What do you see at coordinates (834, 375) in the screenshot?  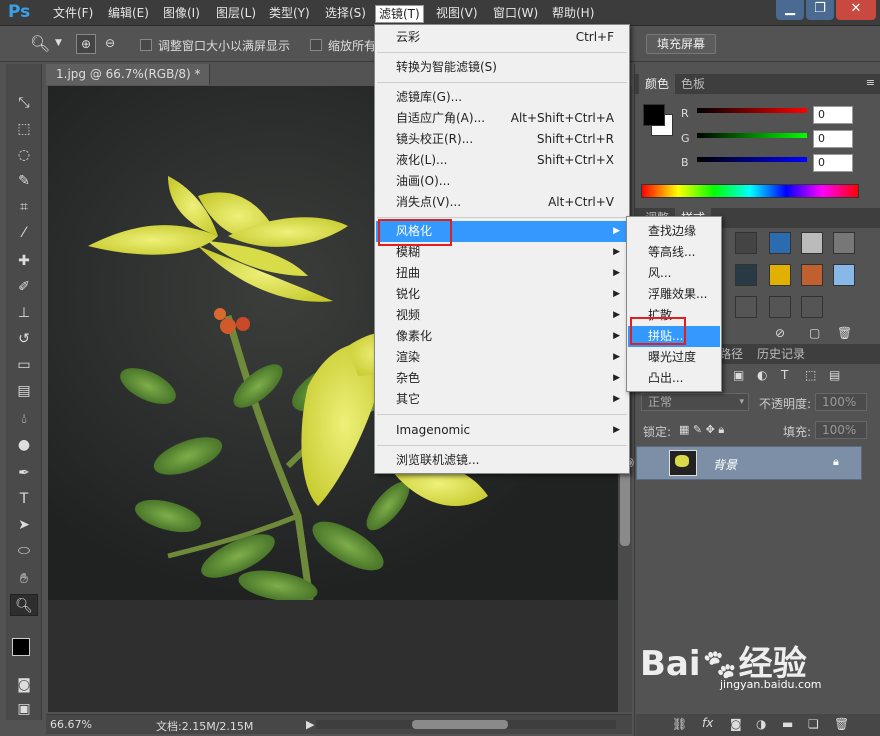 I see `filter-smart-icon: ▤` at bounding box center [834, 375].